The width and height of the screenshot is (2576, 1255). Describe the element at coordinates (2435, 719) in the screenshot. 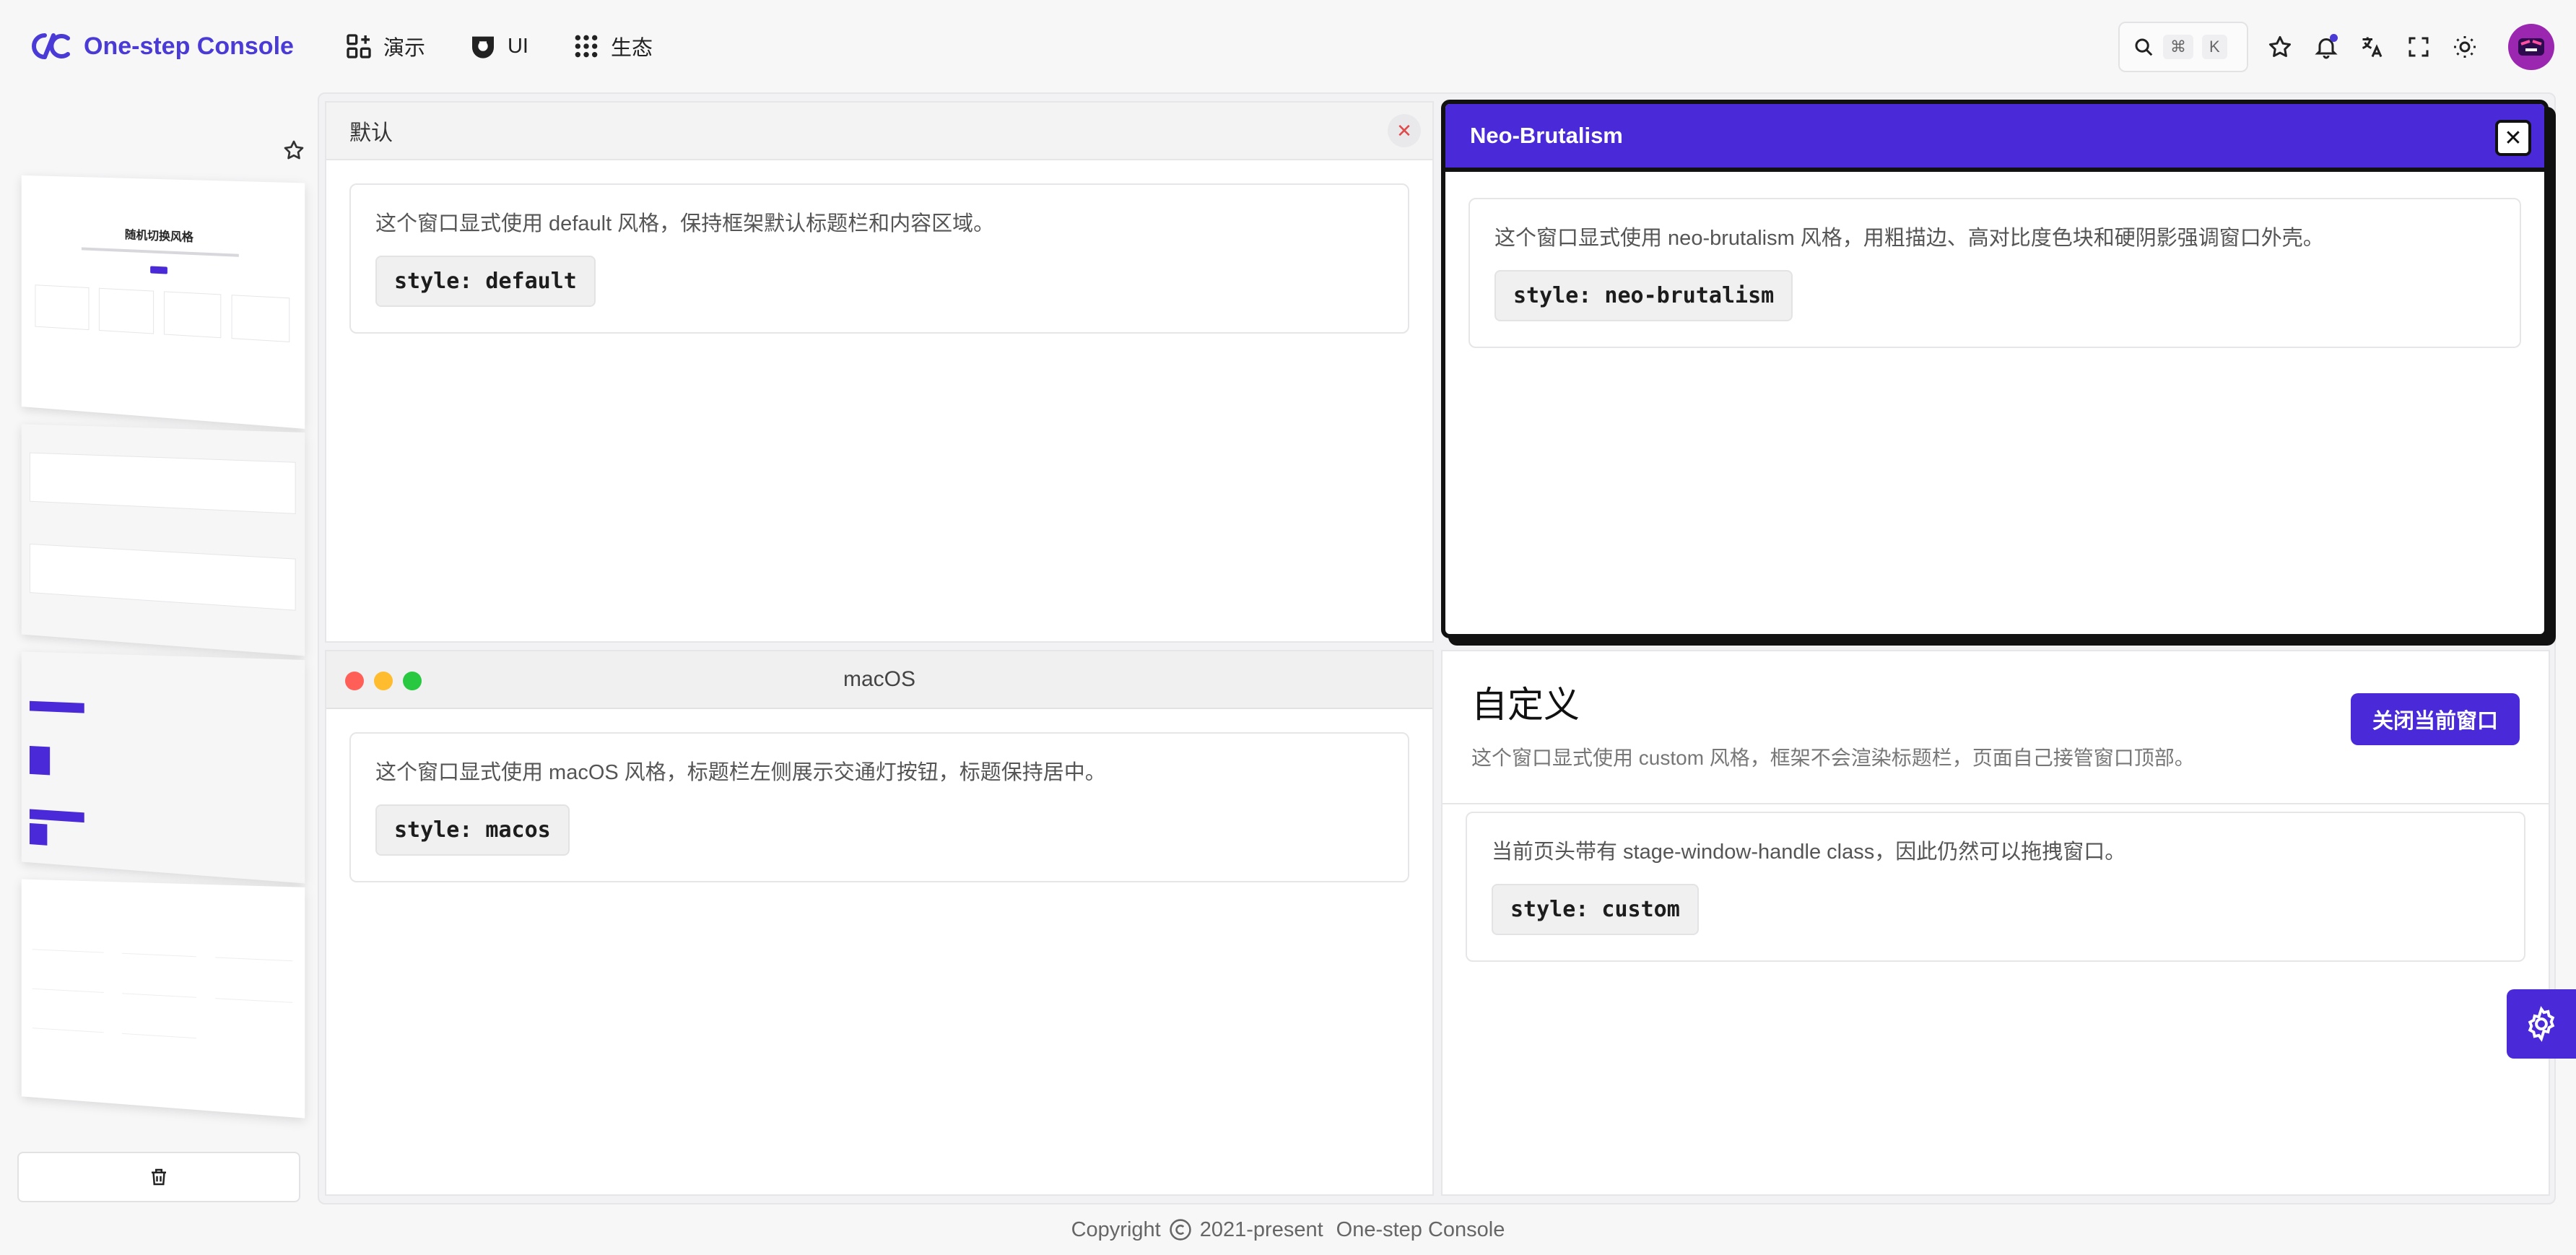

I see `close-current-window-button: 关闭当前窗口` at that location.